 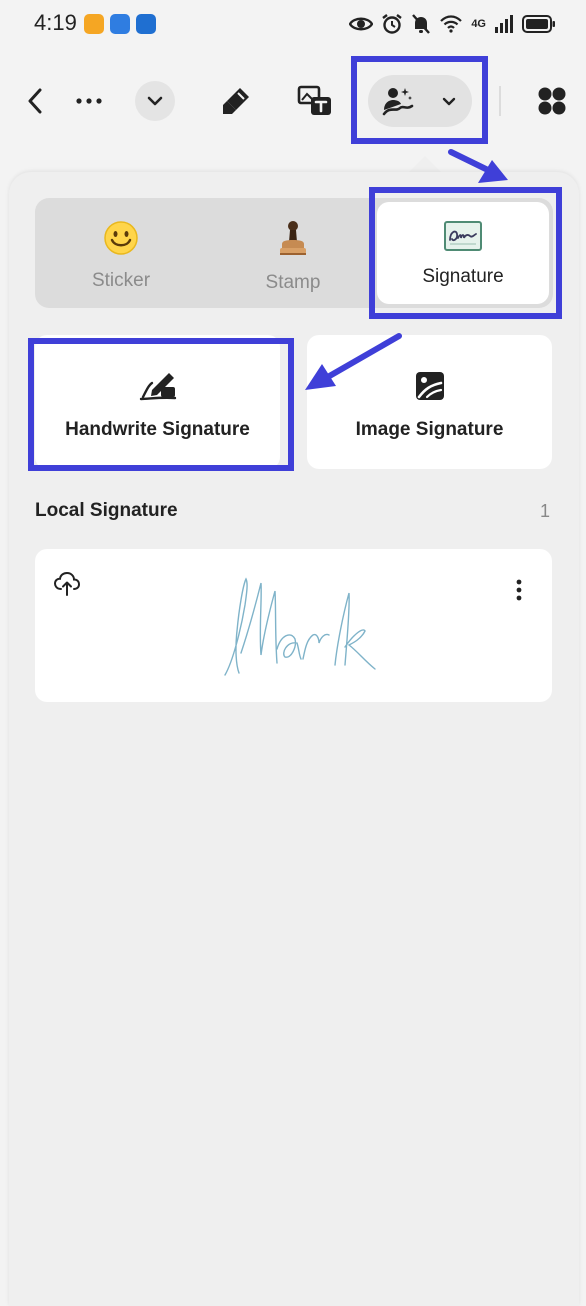 What do you see at coordinates (500, 101) in the screenshot?
I see `toolbar-divider` at bounding box center [500, 101].